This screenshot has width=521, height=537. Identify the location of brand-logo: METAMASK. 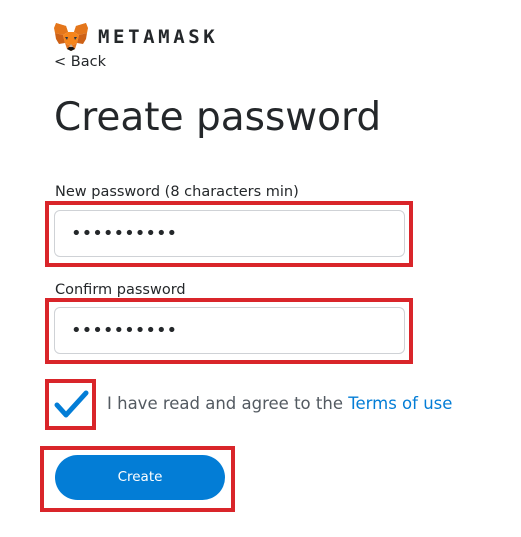
(136, 37).